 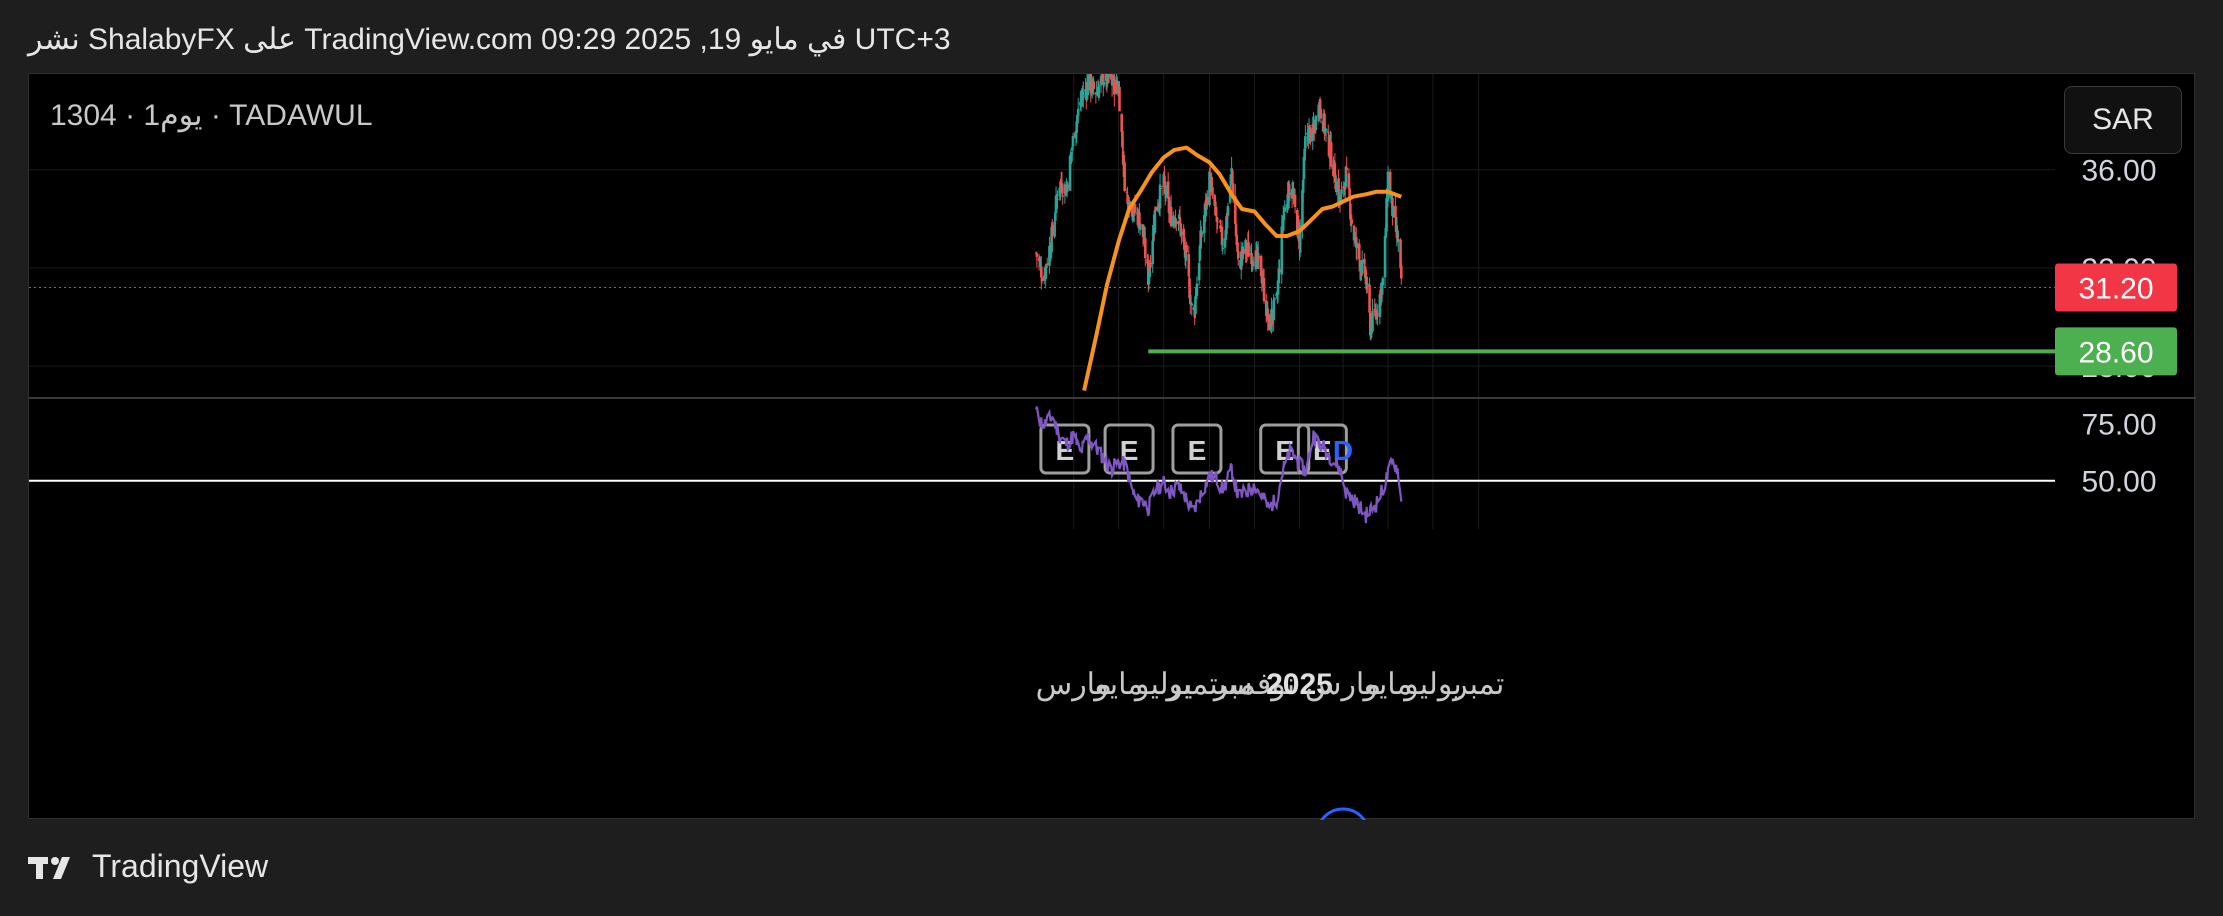 What do you see at coordinates (1343, 835) in the screenshot?
I see `dividend-marker-icon` at bounding box center [1343, 835].